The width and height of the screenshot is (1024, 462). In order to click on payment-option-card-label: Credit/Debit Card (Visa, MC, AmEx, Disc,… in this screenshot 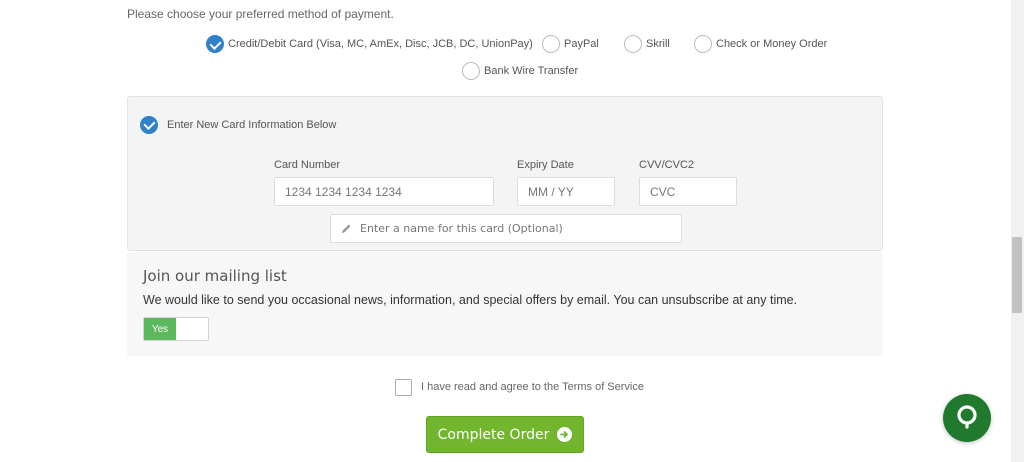, I will do `click(380, 44)`.